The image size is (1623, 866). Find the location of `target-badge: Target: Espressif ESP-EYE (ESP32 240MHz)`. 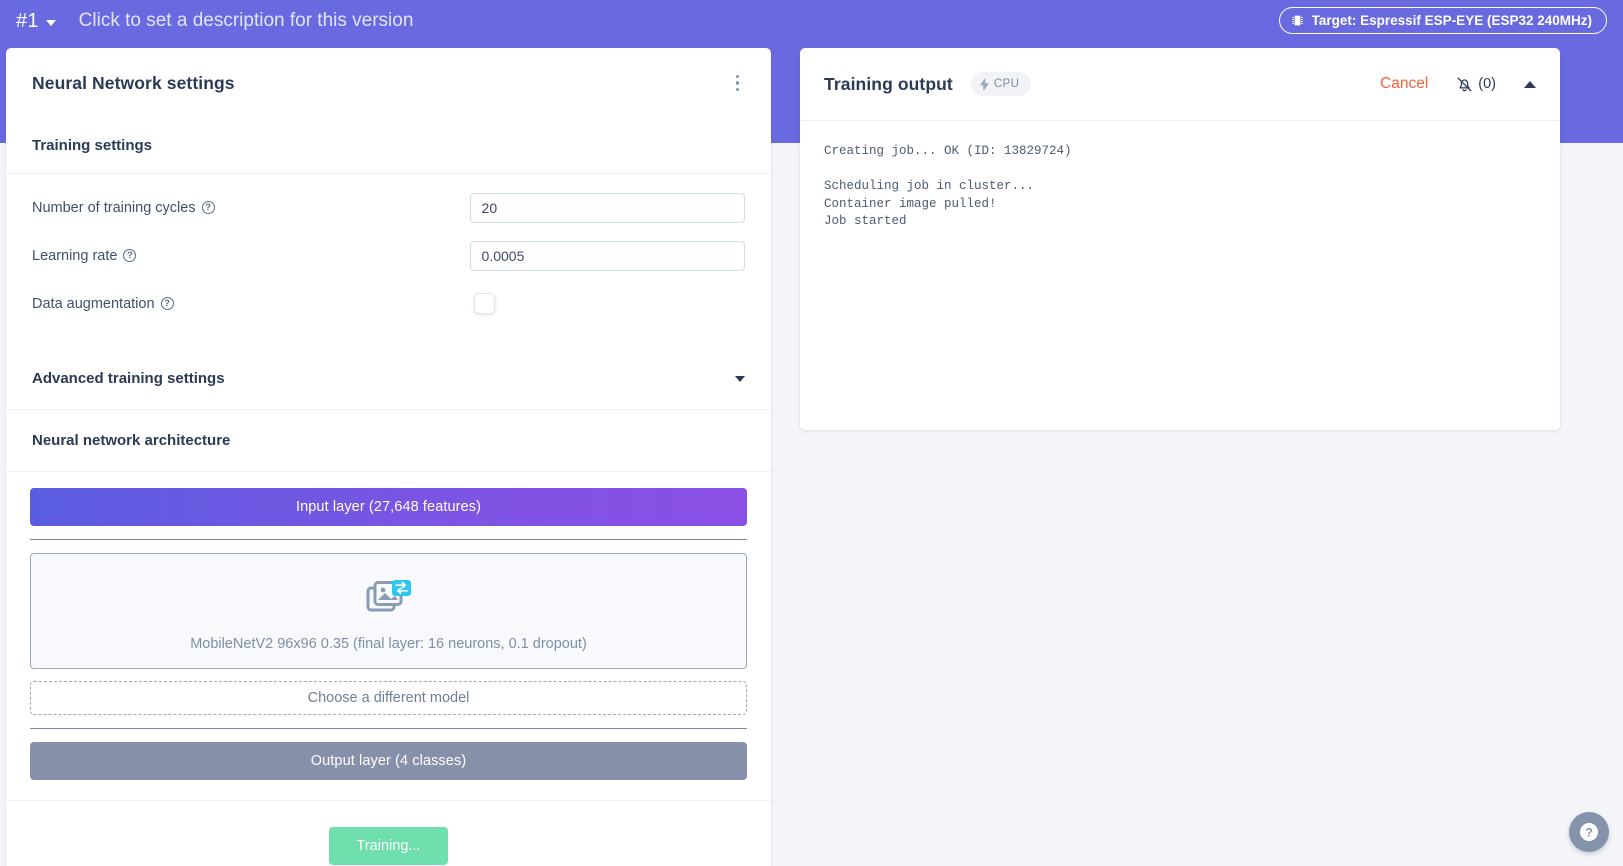

target-badge: Target: Espressif ESP-EYE (ESP32 240MHz) is located at coordinates (1442, 20).